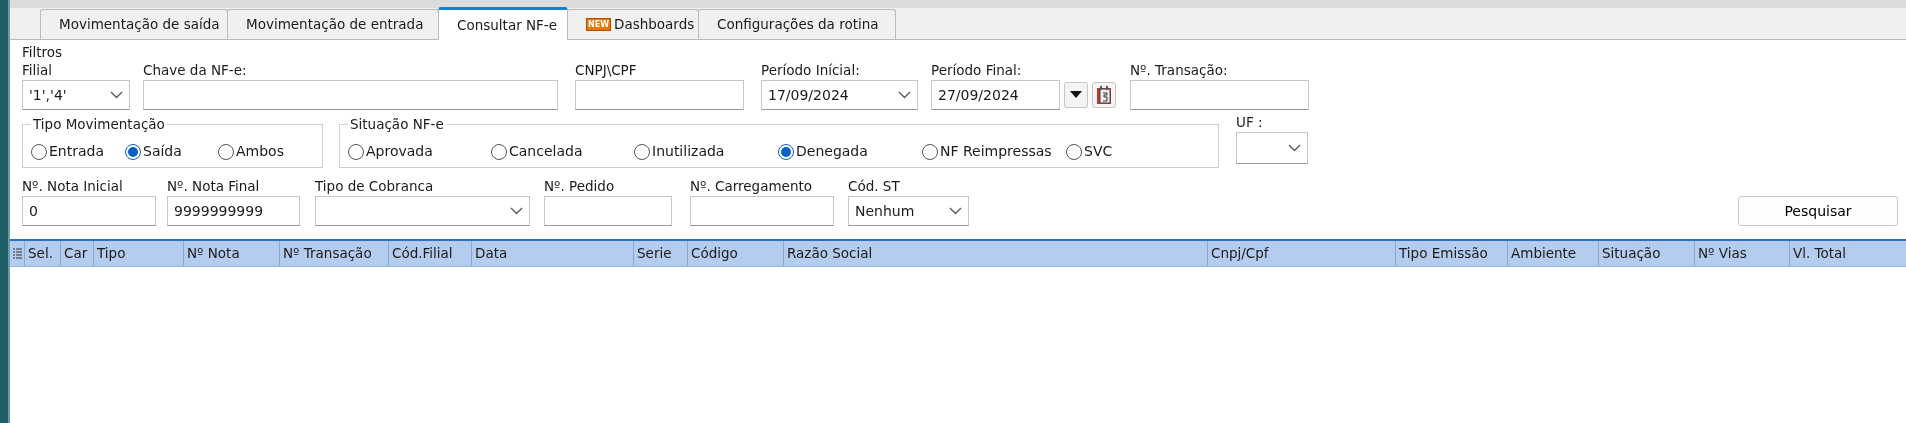 This screenshot has width=1906, height=423. What do you see at coordinates (553, 253) in the screenshot?
I see `column-header: Data` at bounding box center [553, 253].